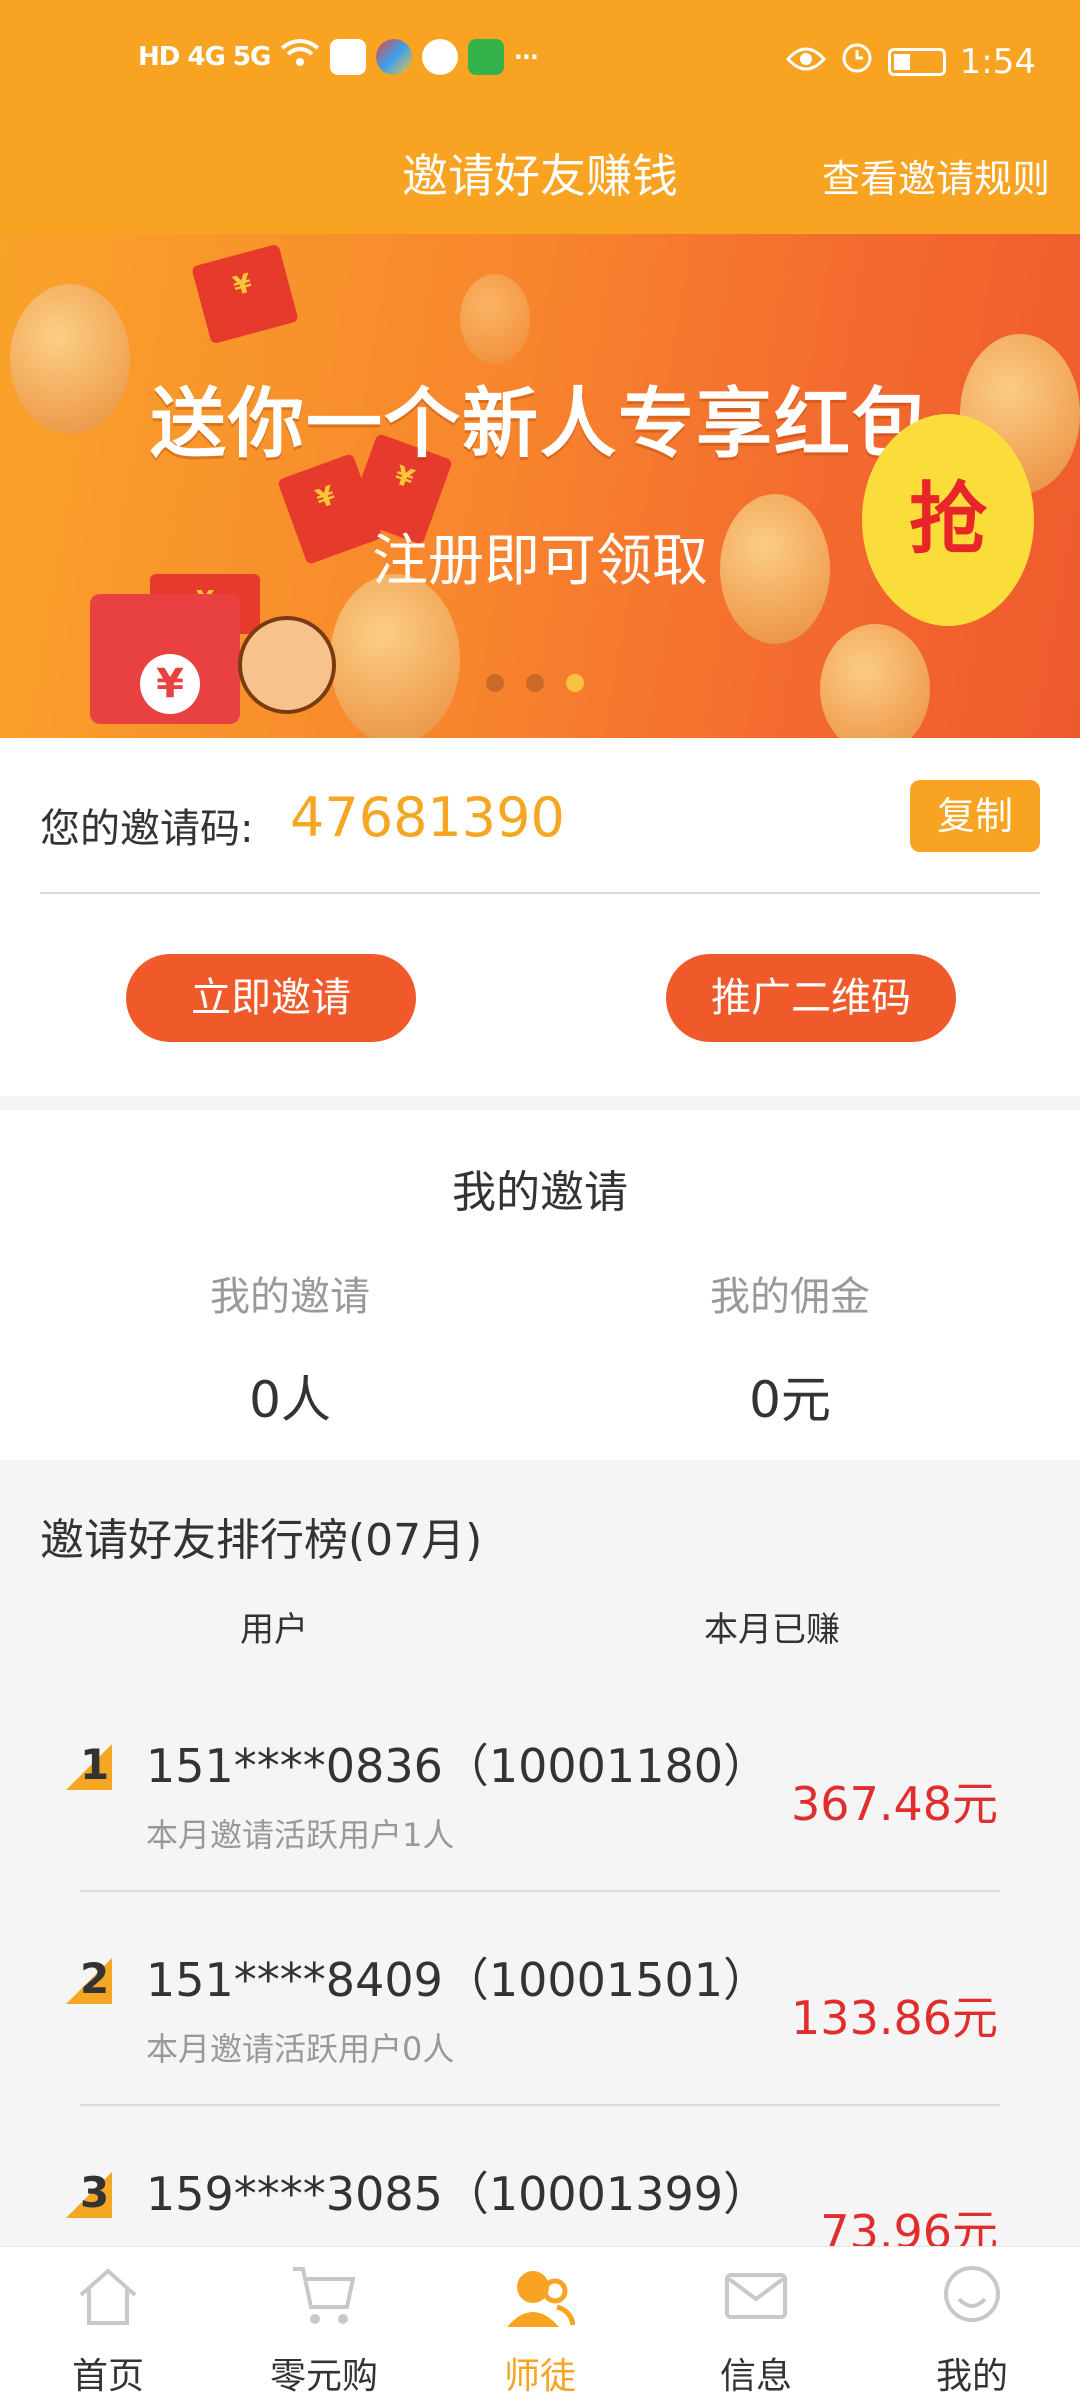  I want to click on bottom-nav: 首页 零元购 师徒 信息 我的, so click(540, 2323).